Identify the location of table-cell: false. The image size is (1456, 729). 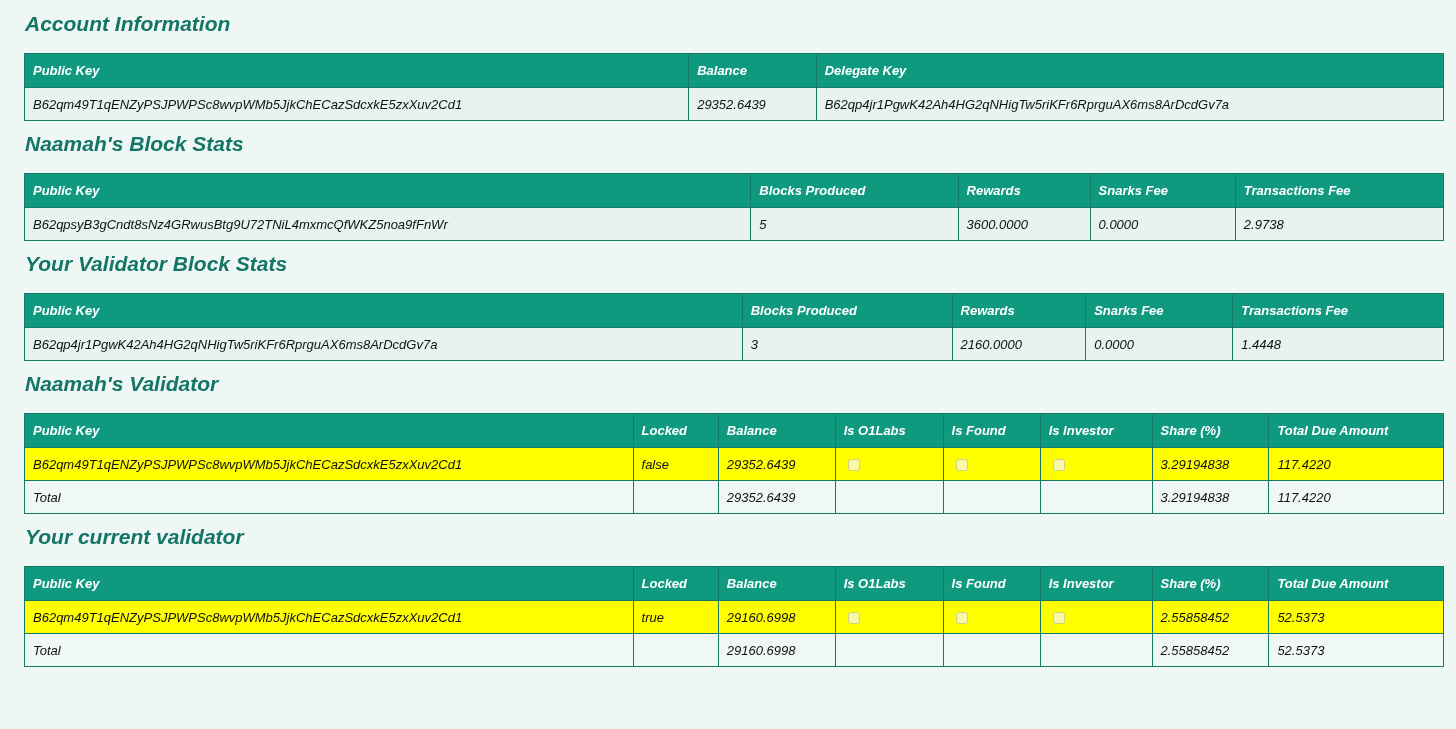
(676, 464).